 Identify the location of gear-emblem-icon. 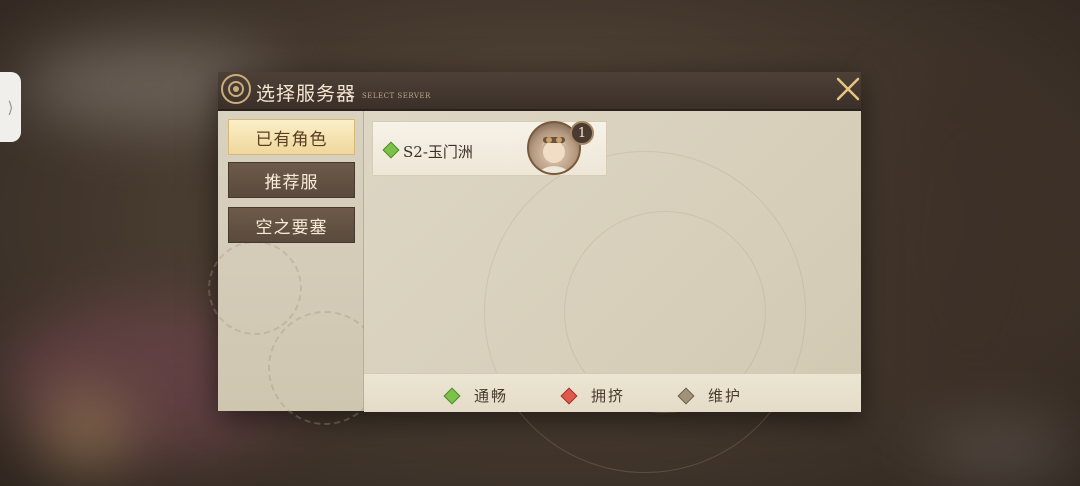
(236, 89).